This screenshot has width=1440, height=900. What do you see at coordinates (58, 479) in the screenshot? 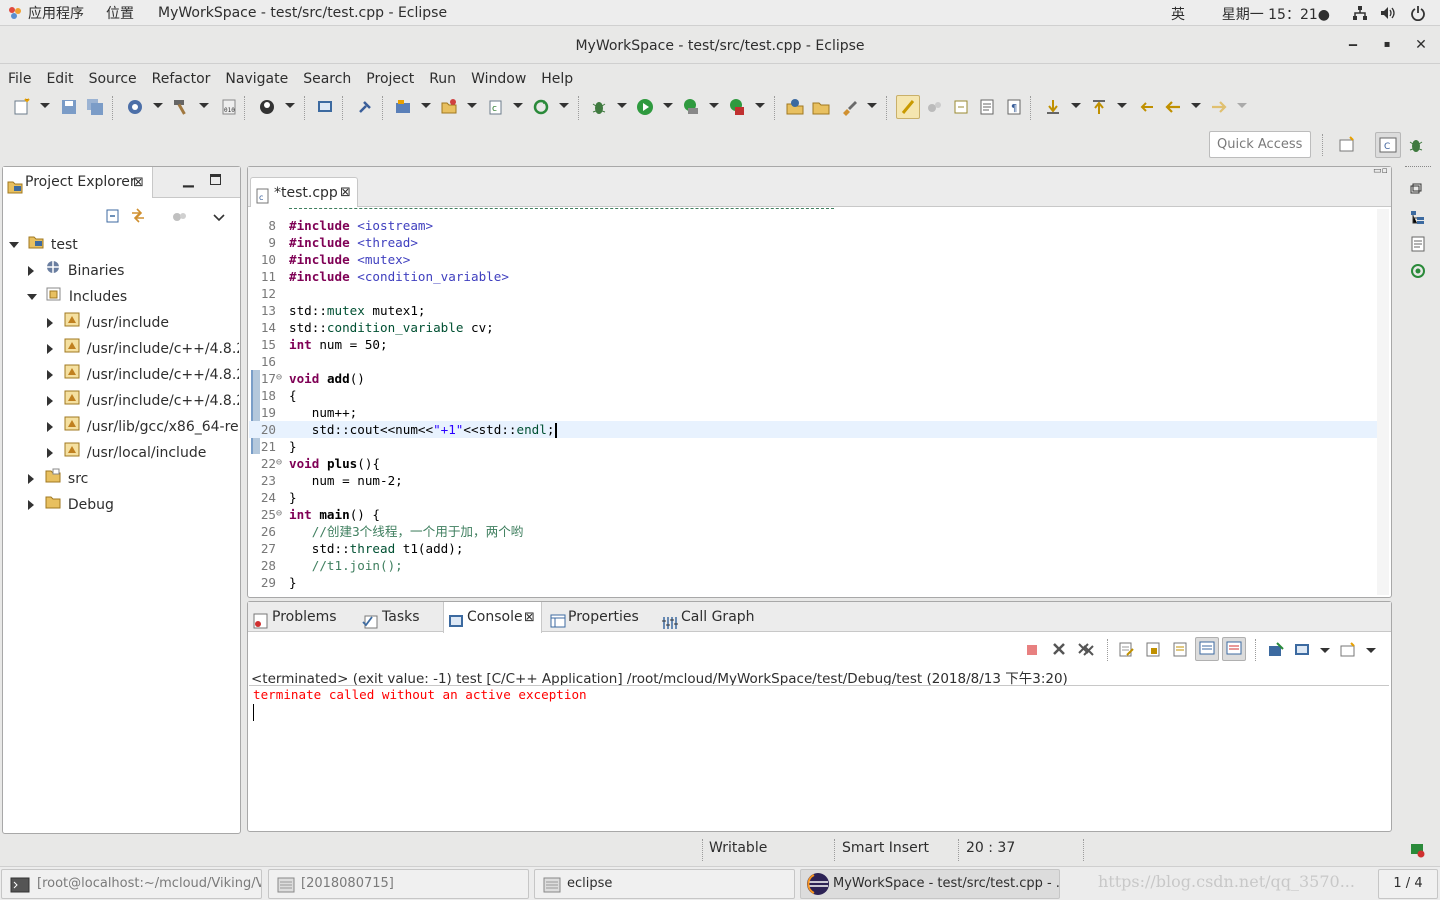
I see `tree-item-src: src` at bounding box center [58, 479].